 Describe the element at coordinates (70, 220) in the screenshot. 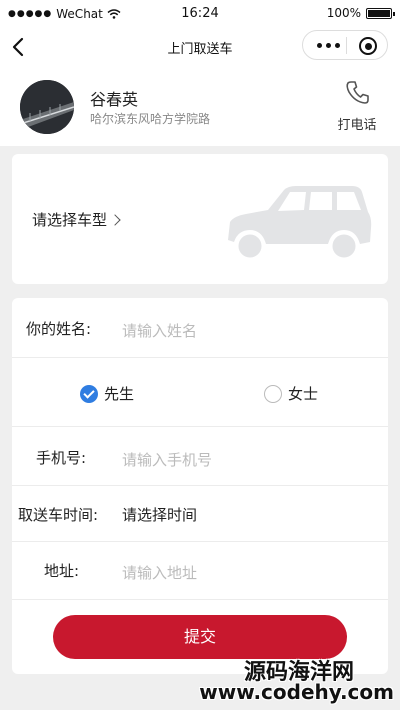

I see `choose-car-type-label: 请选择车型` at that location.